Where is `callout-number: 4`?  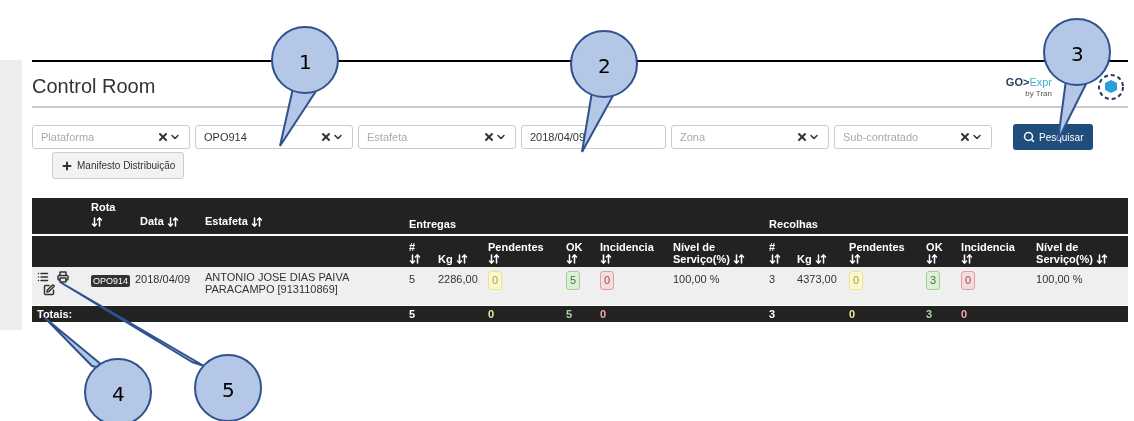 callout-number: 4 is located at coordinates (118, 394).